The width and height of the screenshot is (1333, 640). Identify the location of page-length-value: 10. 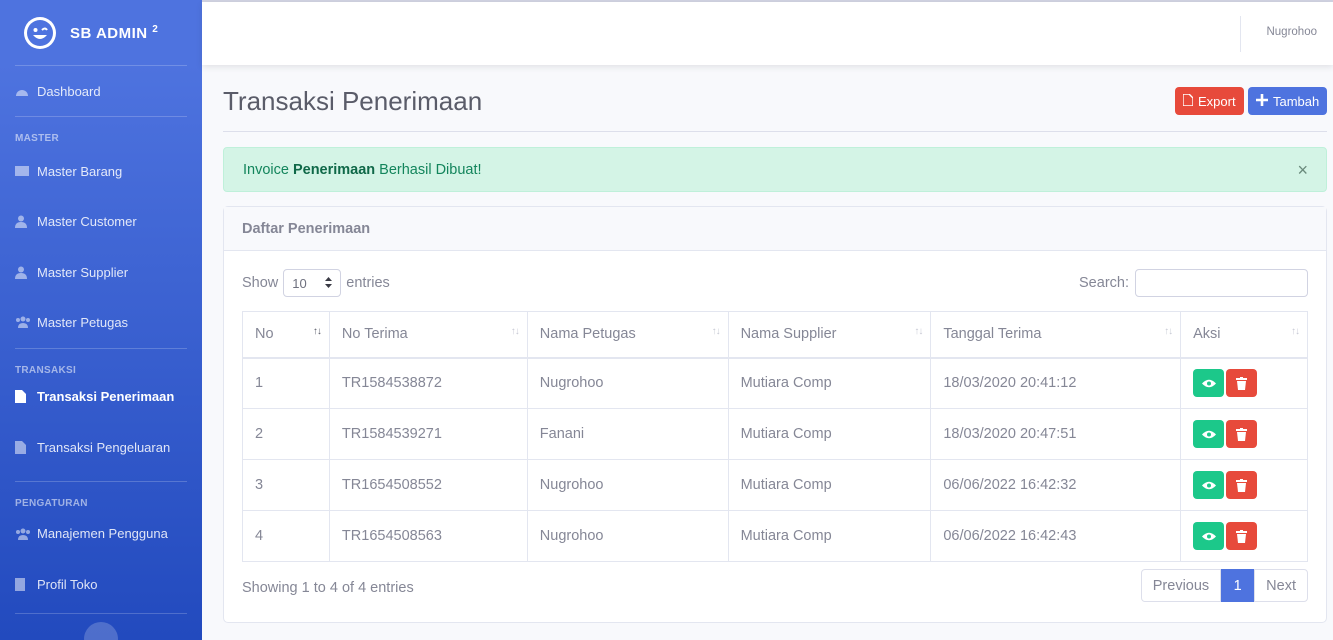
(299, 283).